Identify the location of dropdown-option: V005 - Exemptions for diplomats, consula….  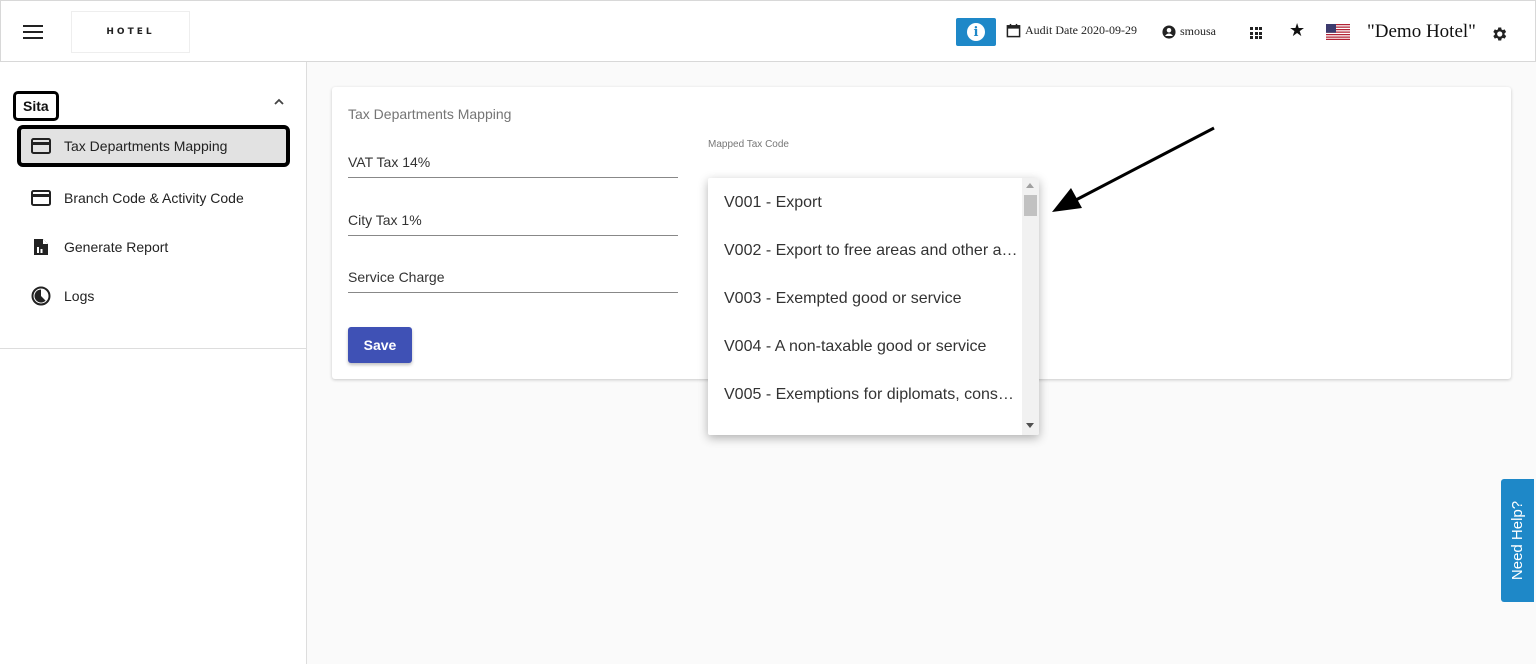
(864, 395).